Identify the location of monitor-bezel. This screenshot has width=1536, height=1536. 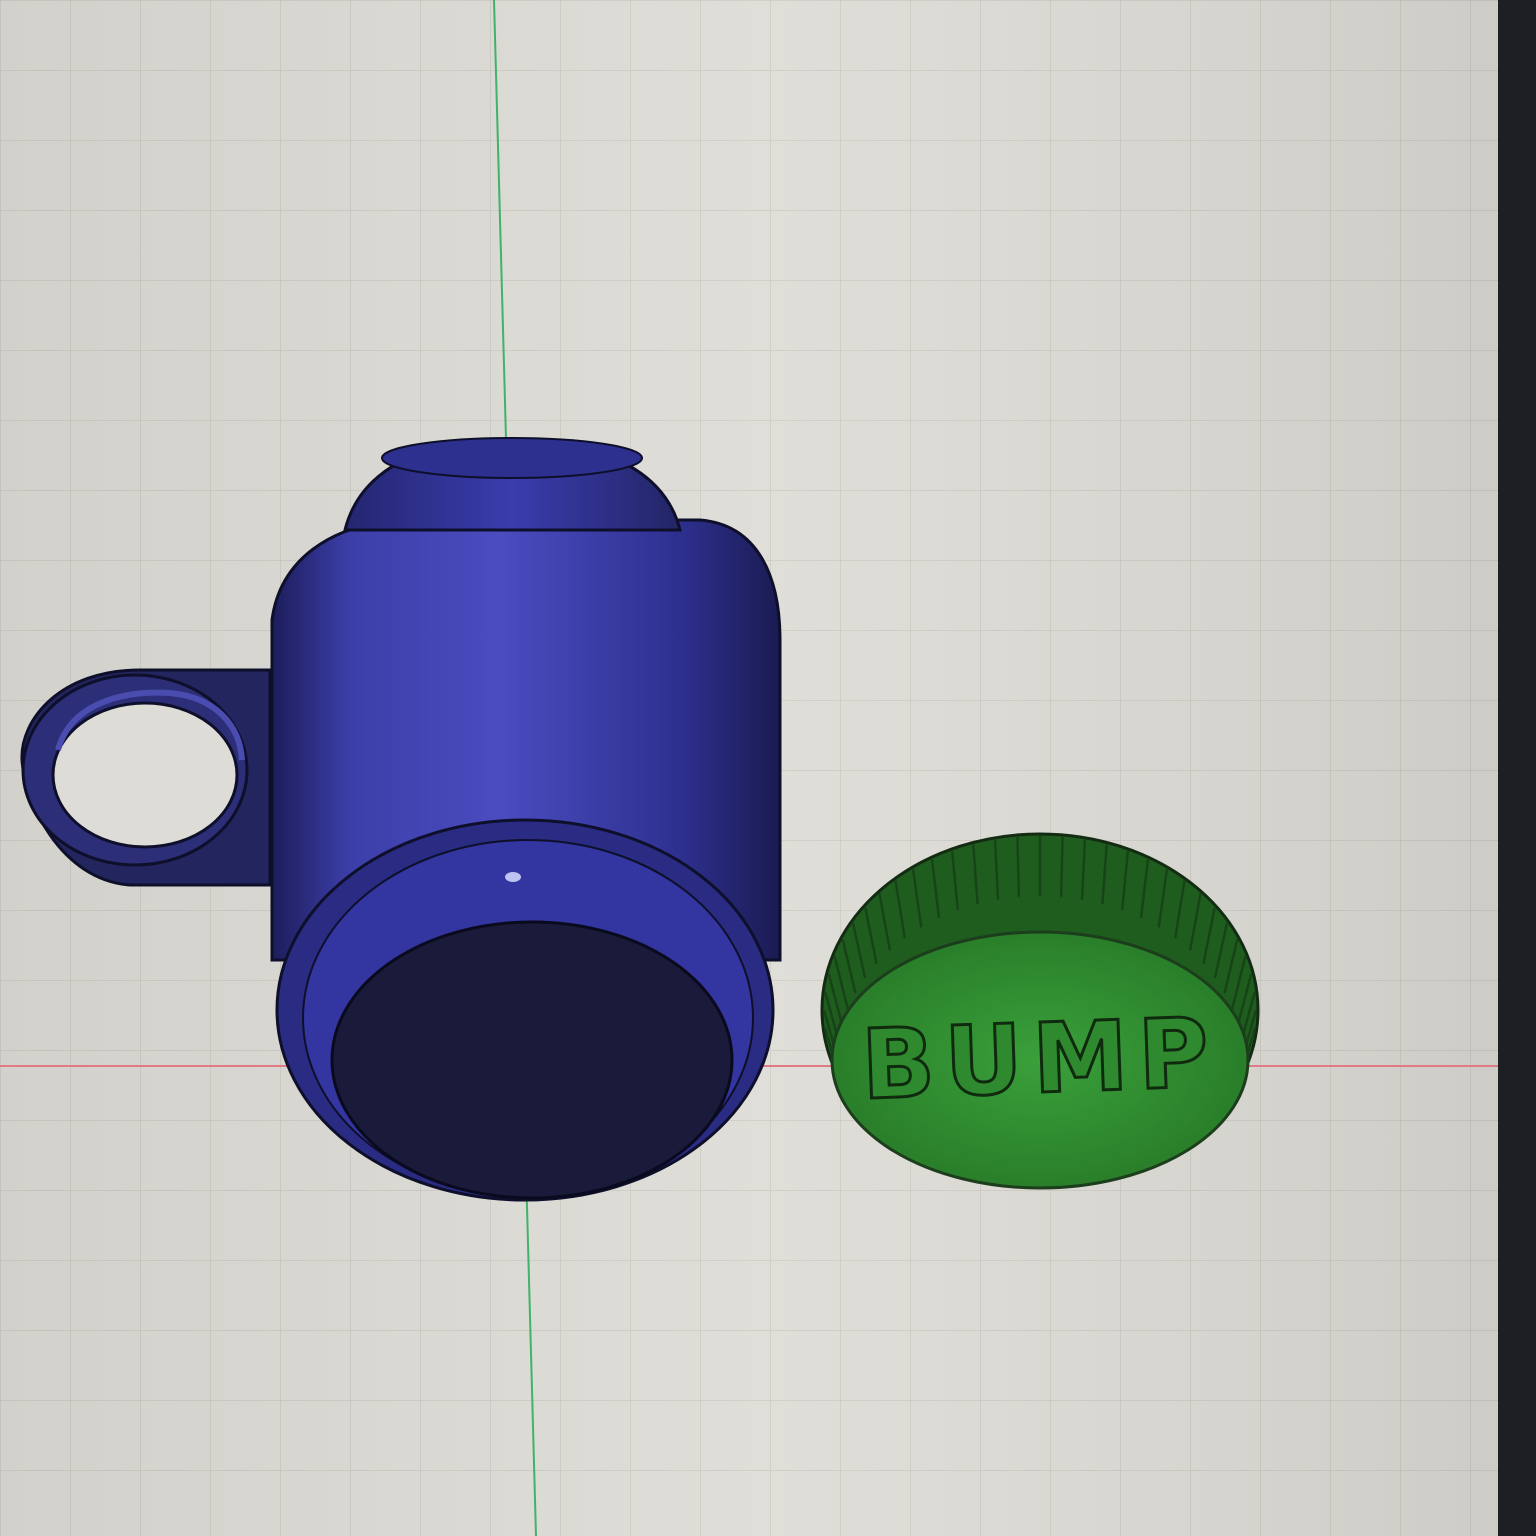
(1517, 768).